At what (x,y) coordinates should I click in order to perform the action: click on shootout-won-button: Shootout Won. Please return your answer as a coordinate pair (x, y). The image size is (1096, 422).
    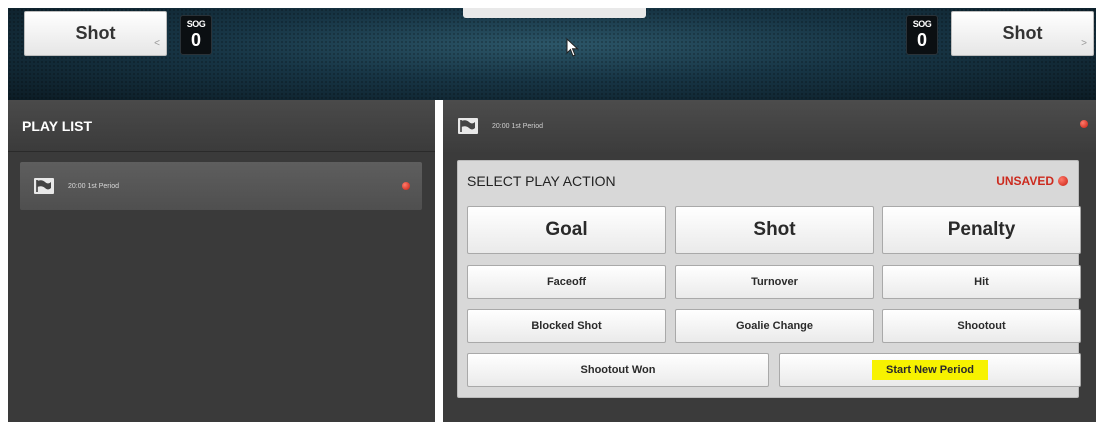
    Looking at the image, I should click on (618, 370).